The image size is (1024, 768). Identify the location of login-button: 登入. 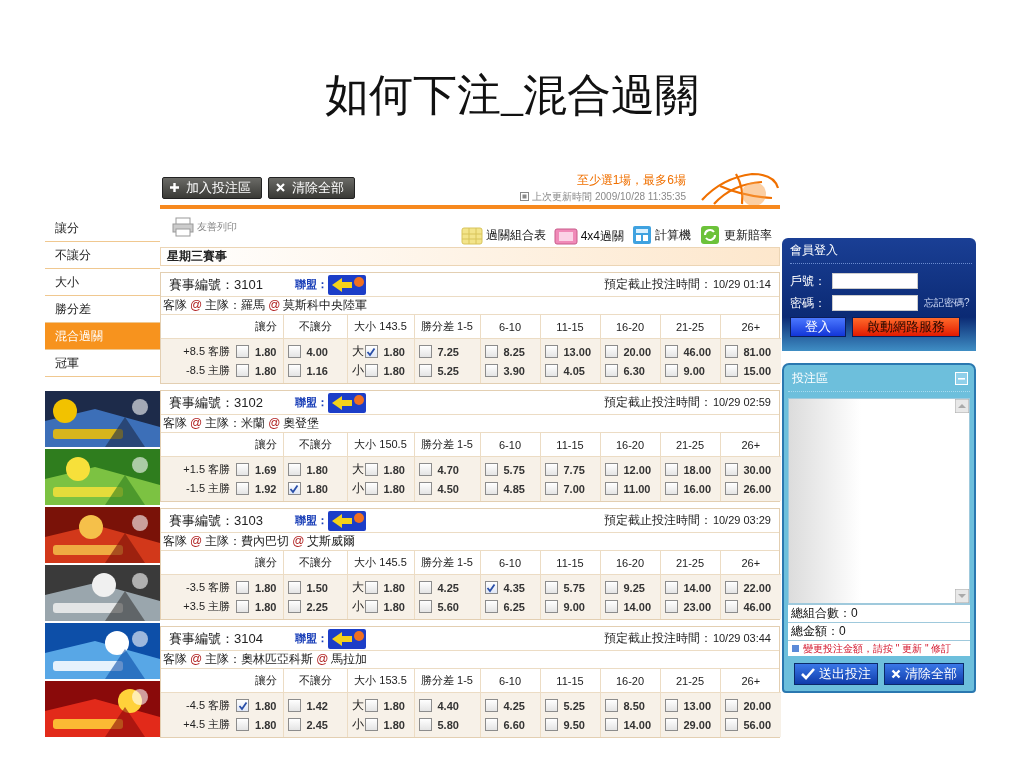
(818, 327).